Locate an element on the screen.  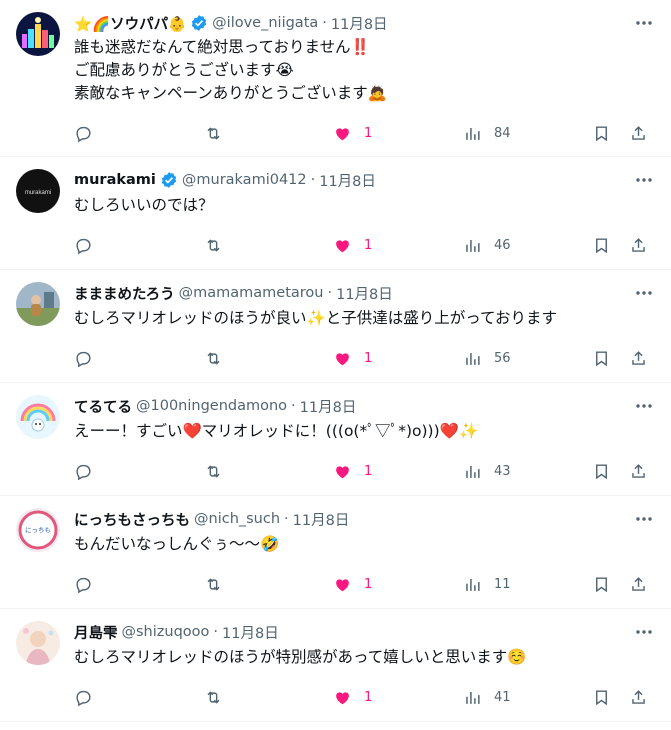
view-count: 84 is located at coordinates (502, 133).